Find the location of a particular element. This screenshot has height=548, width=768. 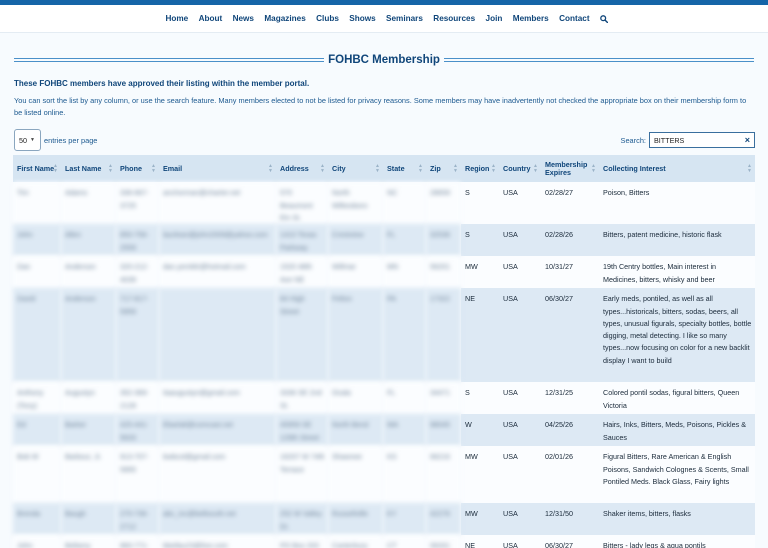

cell-city: Crestview is located at coordinates (355, 240).